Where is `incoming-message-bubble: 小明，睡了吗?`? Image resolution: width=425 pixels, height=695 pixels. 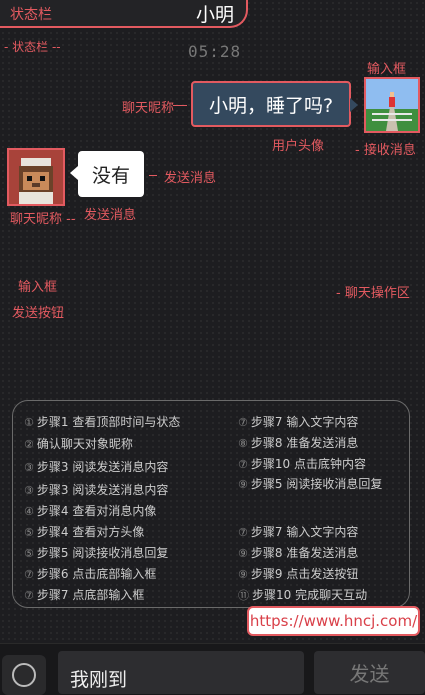
incoming-message-bubble: 小明，睡了吗? is located at coordinates (274, 104).